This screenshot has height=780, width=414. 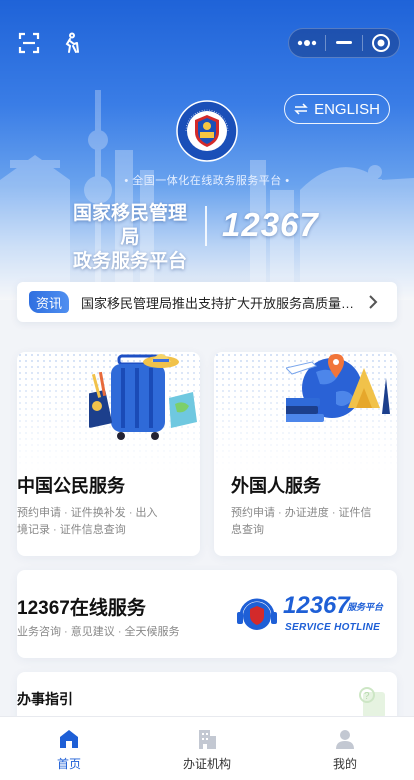 What do you see at coordinates (71, 43) in the screenshot?
I see `elder-mode-icon` at bounding box center [71, 43].